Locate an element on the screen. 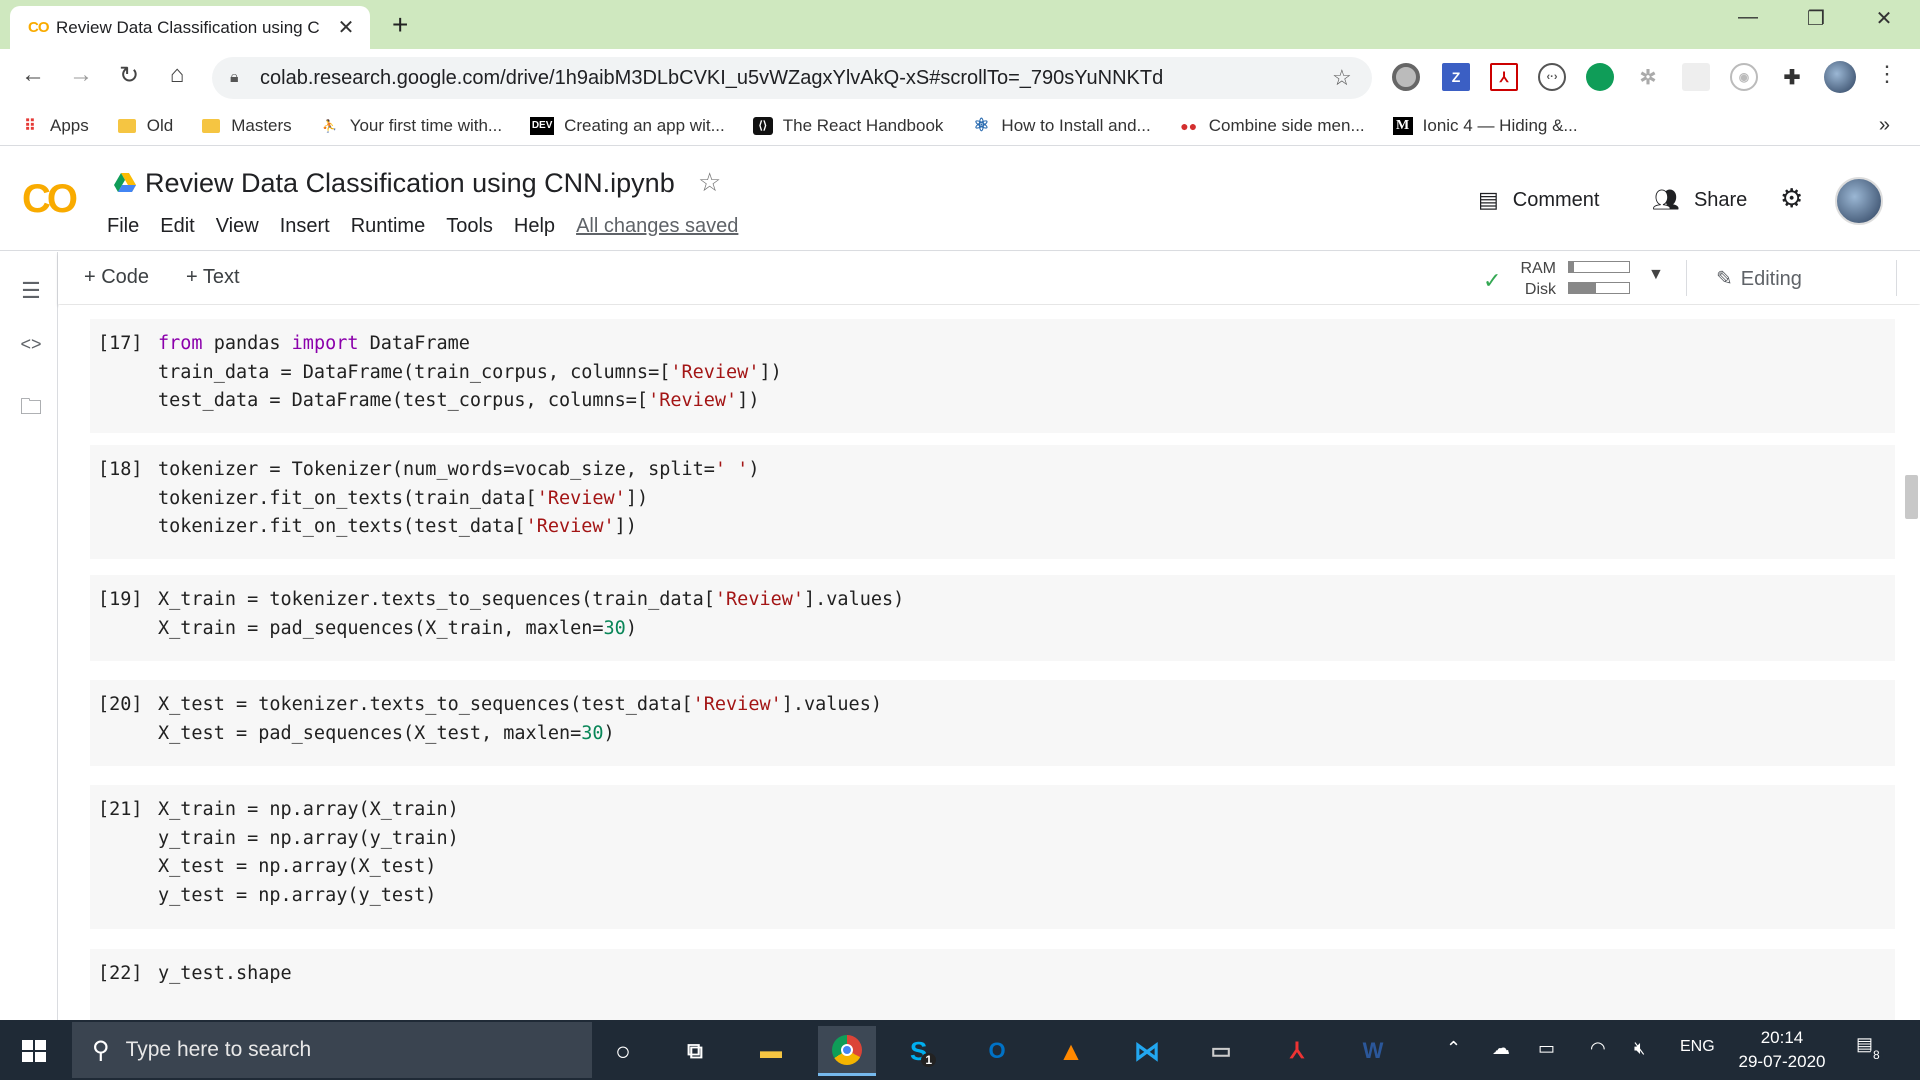 The width and height of the screenshot is (1920, 1080). vlc-icon: ▲ is located at coordinates (1071, 1051).